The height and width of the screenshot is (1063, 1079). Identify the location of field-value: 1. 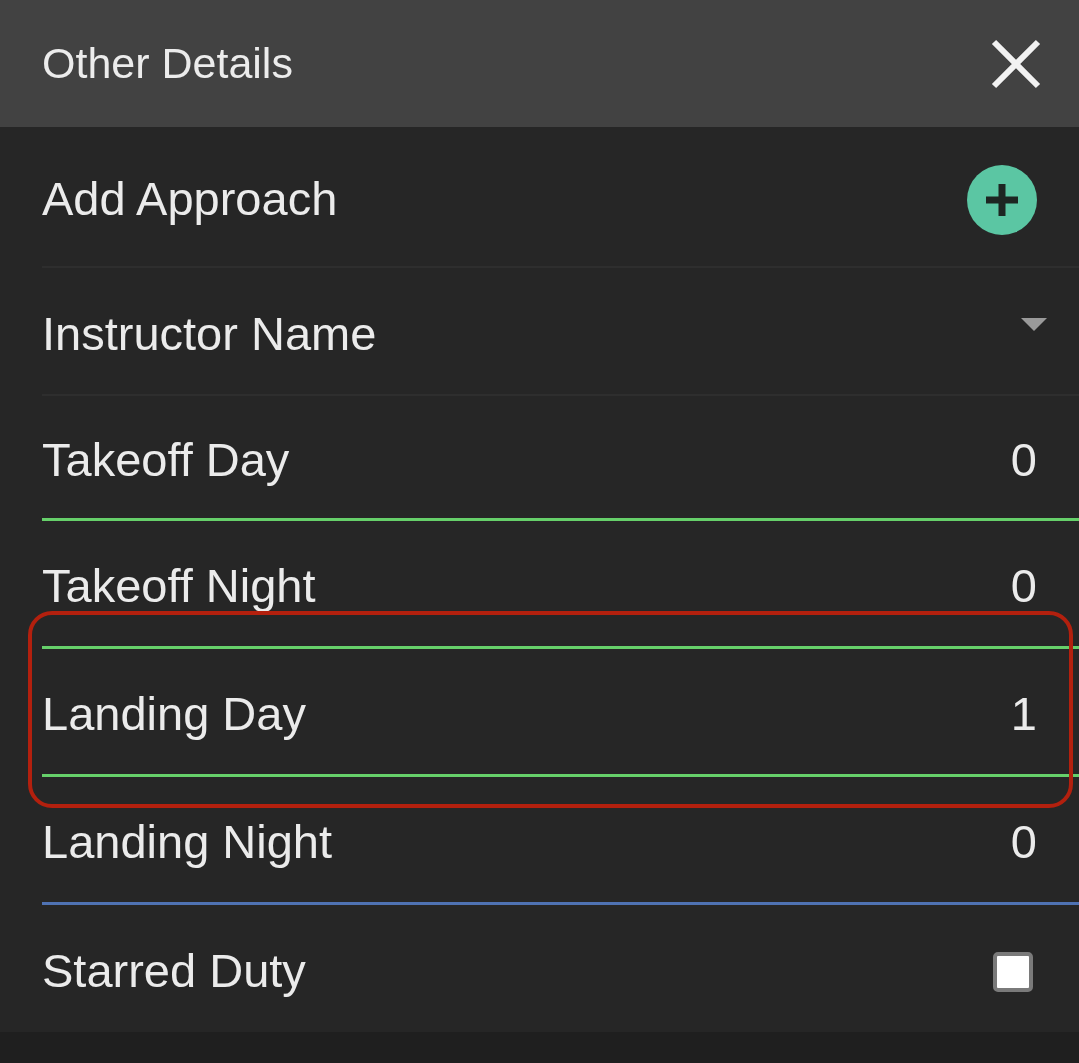
(1023, 714).